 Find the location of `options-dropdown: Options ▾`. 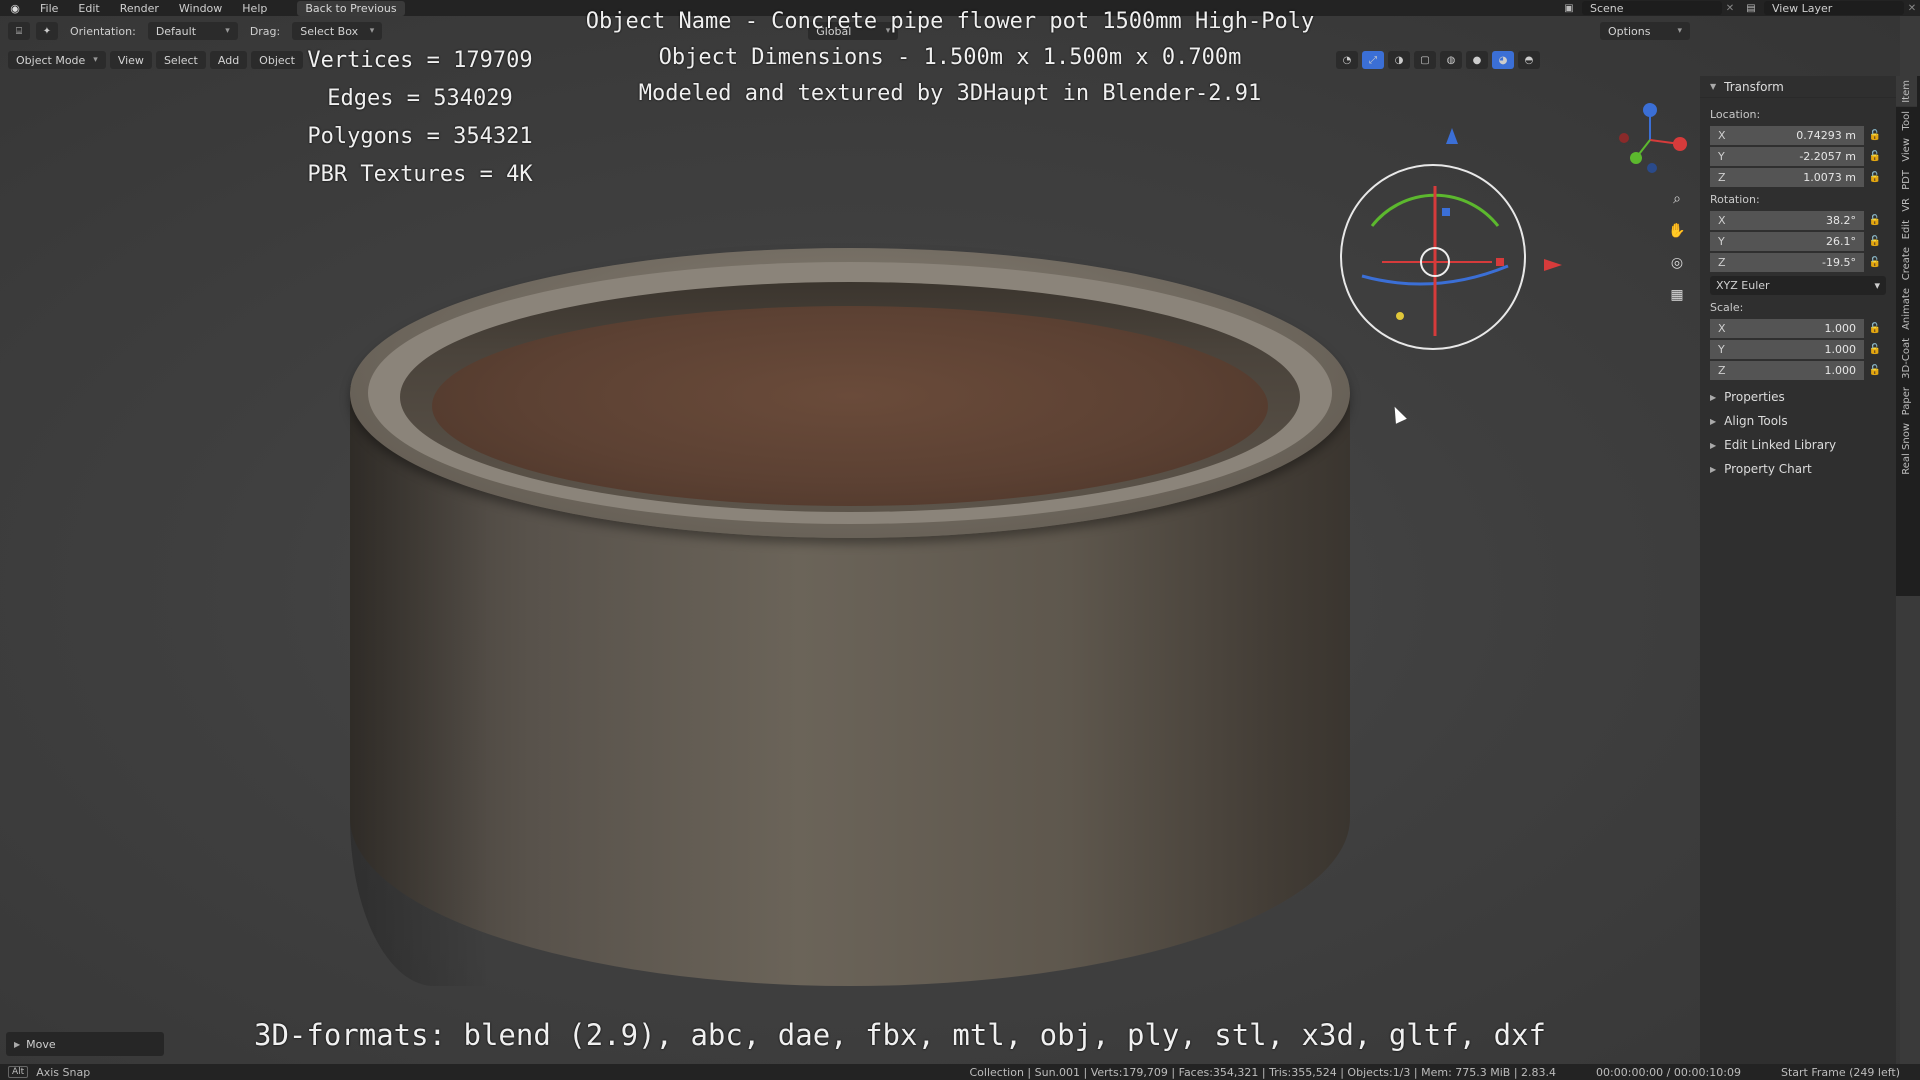

options-dropdown: Options ▾ is located at coordinates (1645, 31).